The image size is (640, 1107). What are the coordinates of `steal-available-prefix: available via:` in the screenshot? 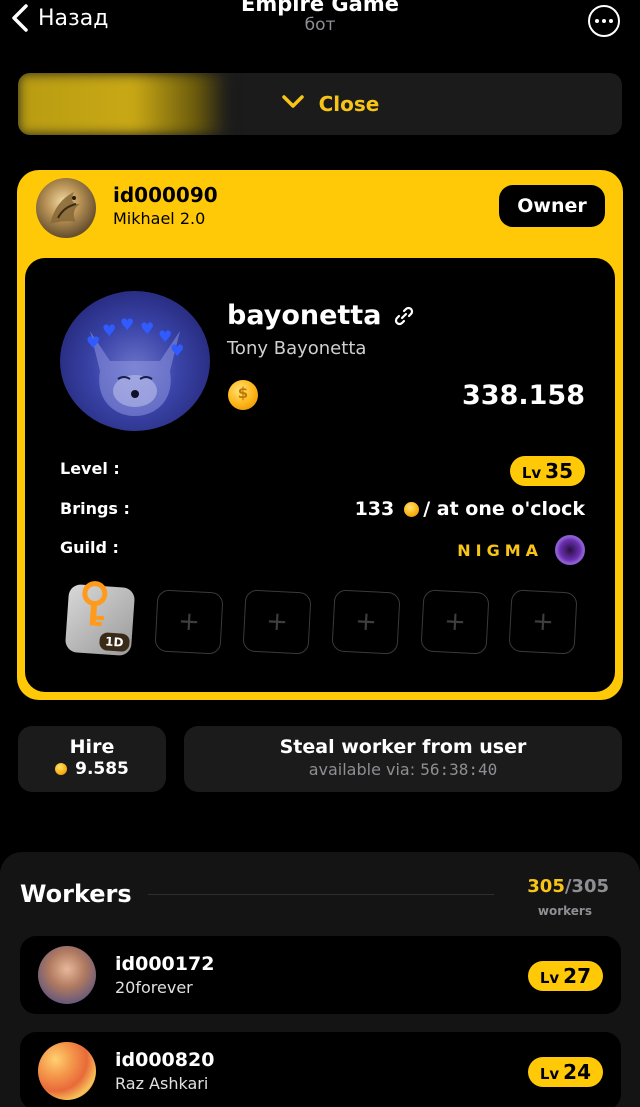 It's located at (362, 769).